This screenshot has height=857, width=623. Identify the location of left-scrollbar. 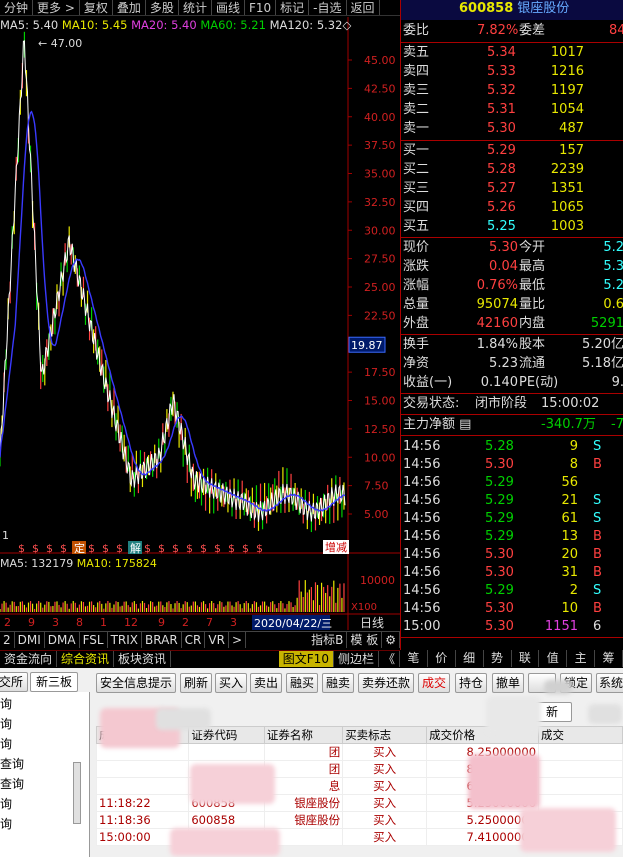
(77, 793).